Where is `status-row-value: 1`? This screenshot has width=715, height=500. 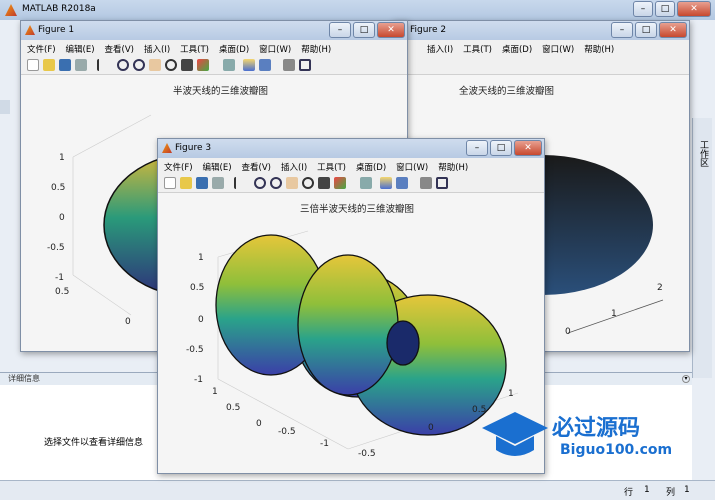
status-row-value: 1 is located at coordinates (647, 490).